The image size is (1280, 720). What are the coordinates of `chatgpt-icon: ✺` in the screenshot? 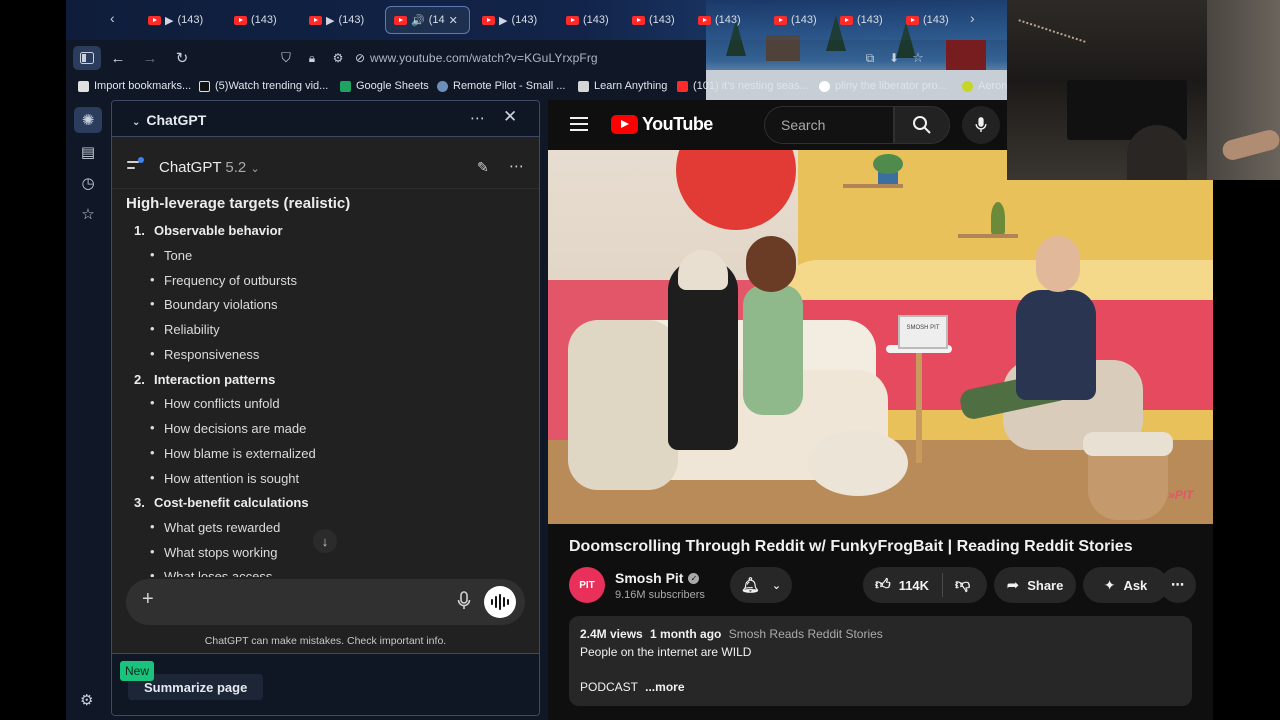 It's located at (88, 120).